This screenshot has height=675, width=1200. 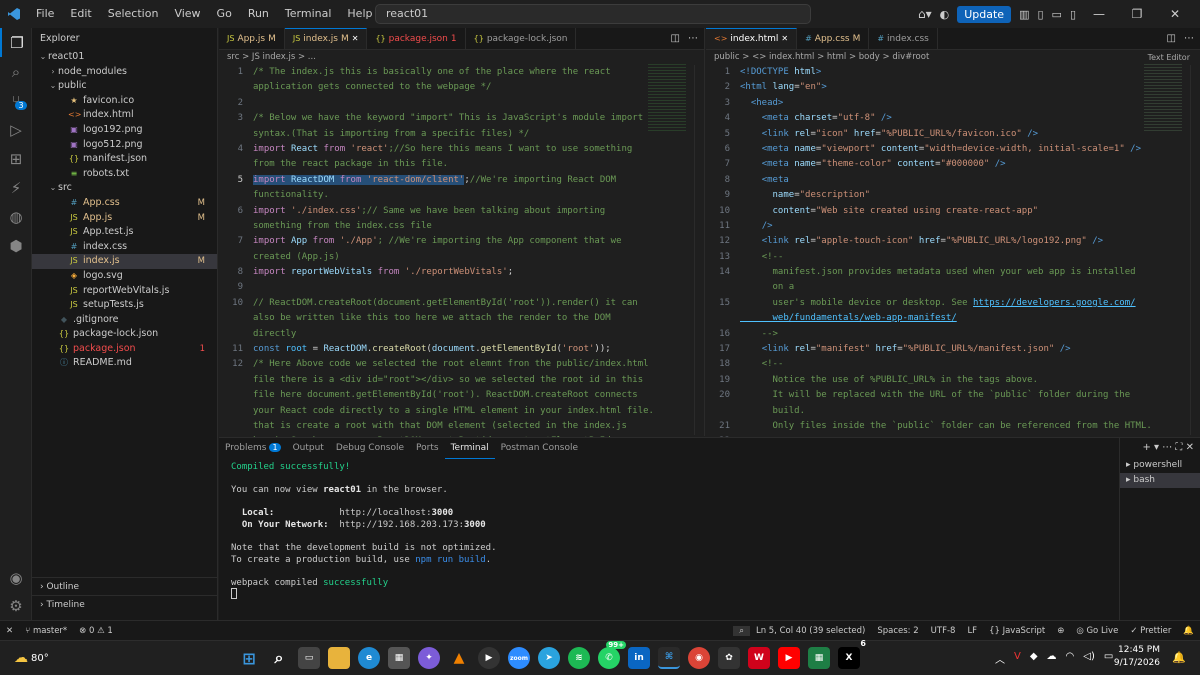 I want to click on restore-icon: ❐, so click(x=1137, y=14).